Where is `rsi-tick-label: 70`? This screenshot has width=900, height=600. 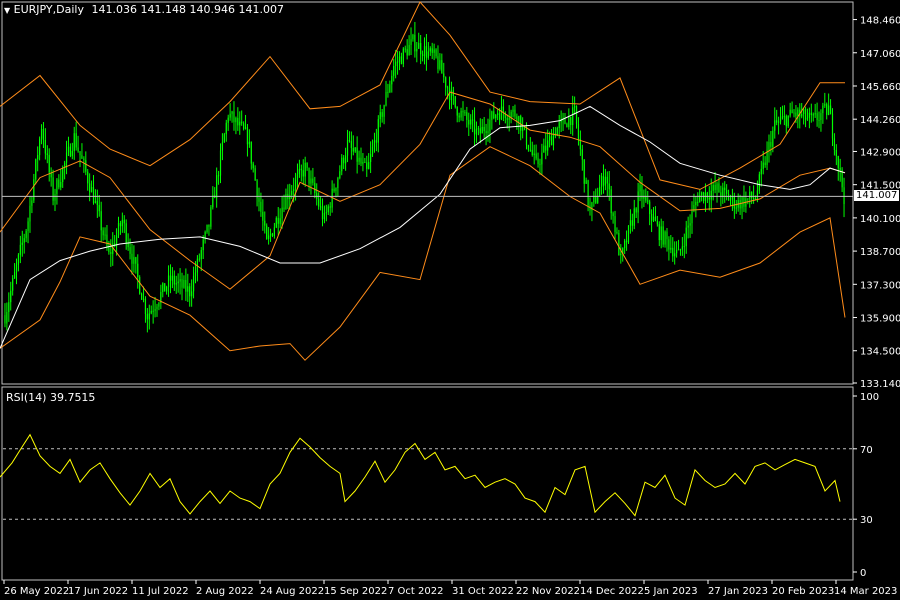
rsi-tick-label: 70 is located at coordinates (866, 450).